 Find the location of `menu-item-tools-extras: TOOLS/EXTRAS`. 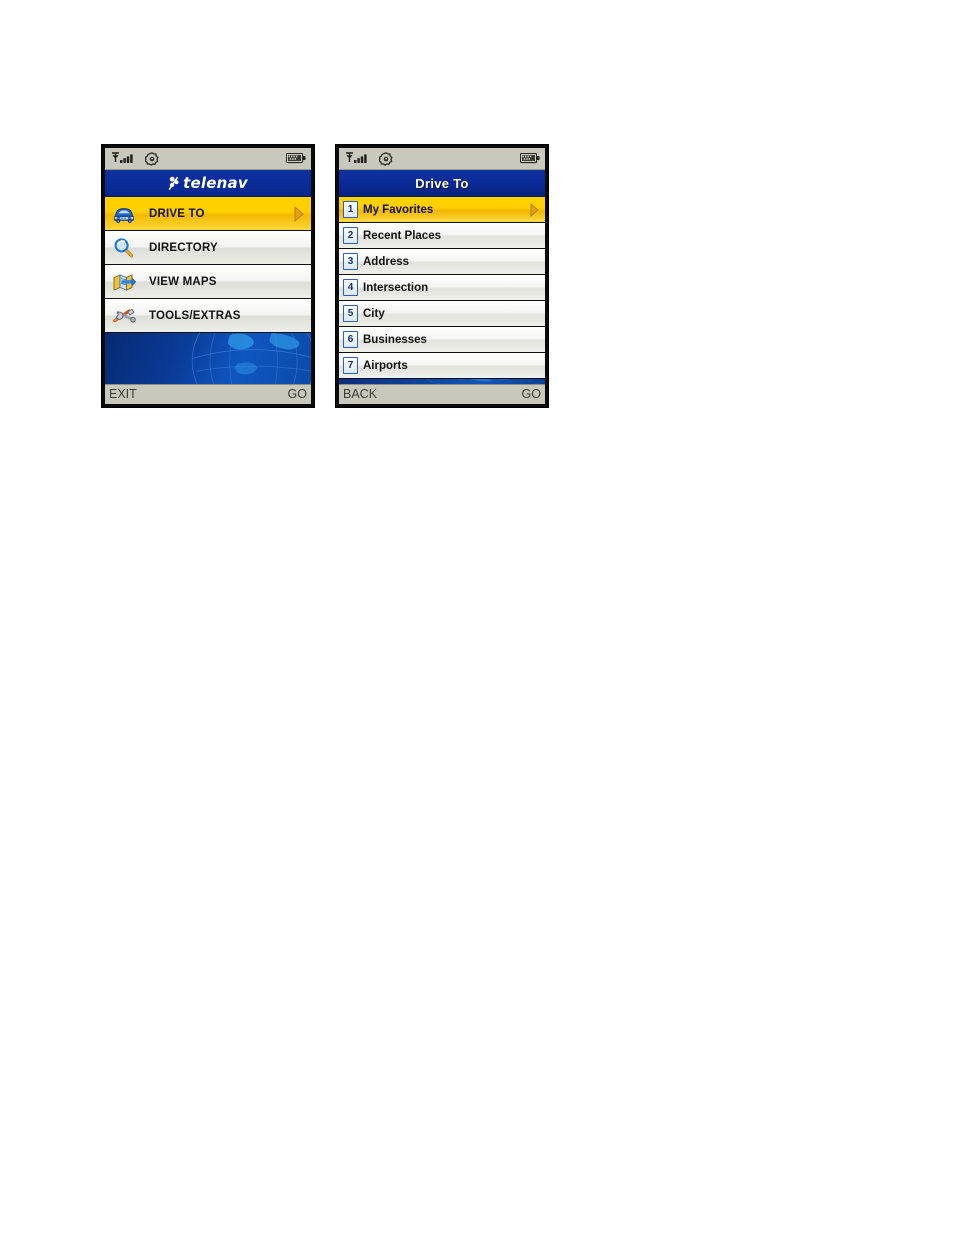

menu-item-tools-extras: TOOLS/EXTRAS is located at coordinates (208, 316).